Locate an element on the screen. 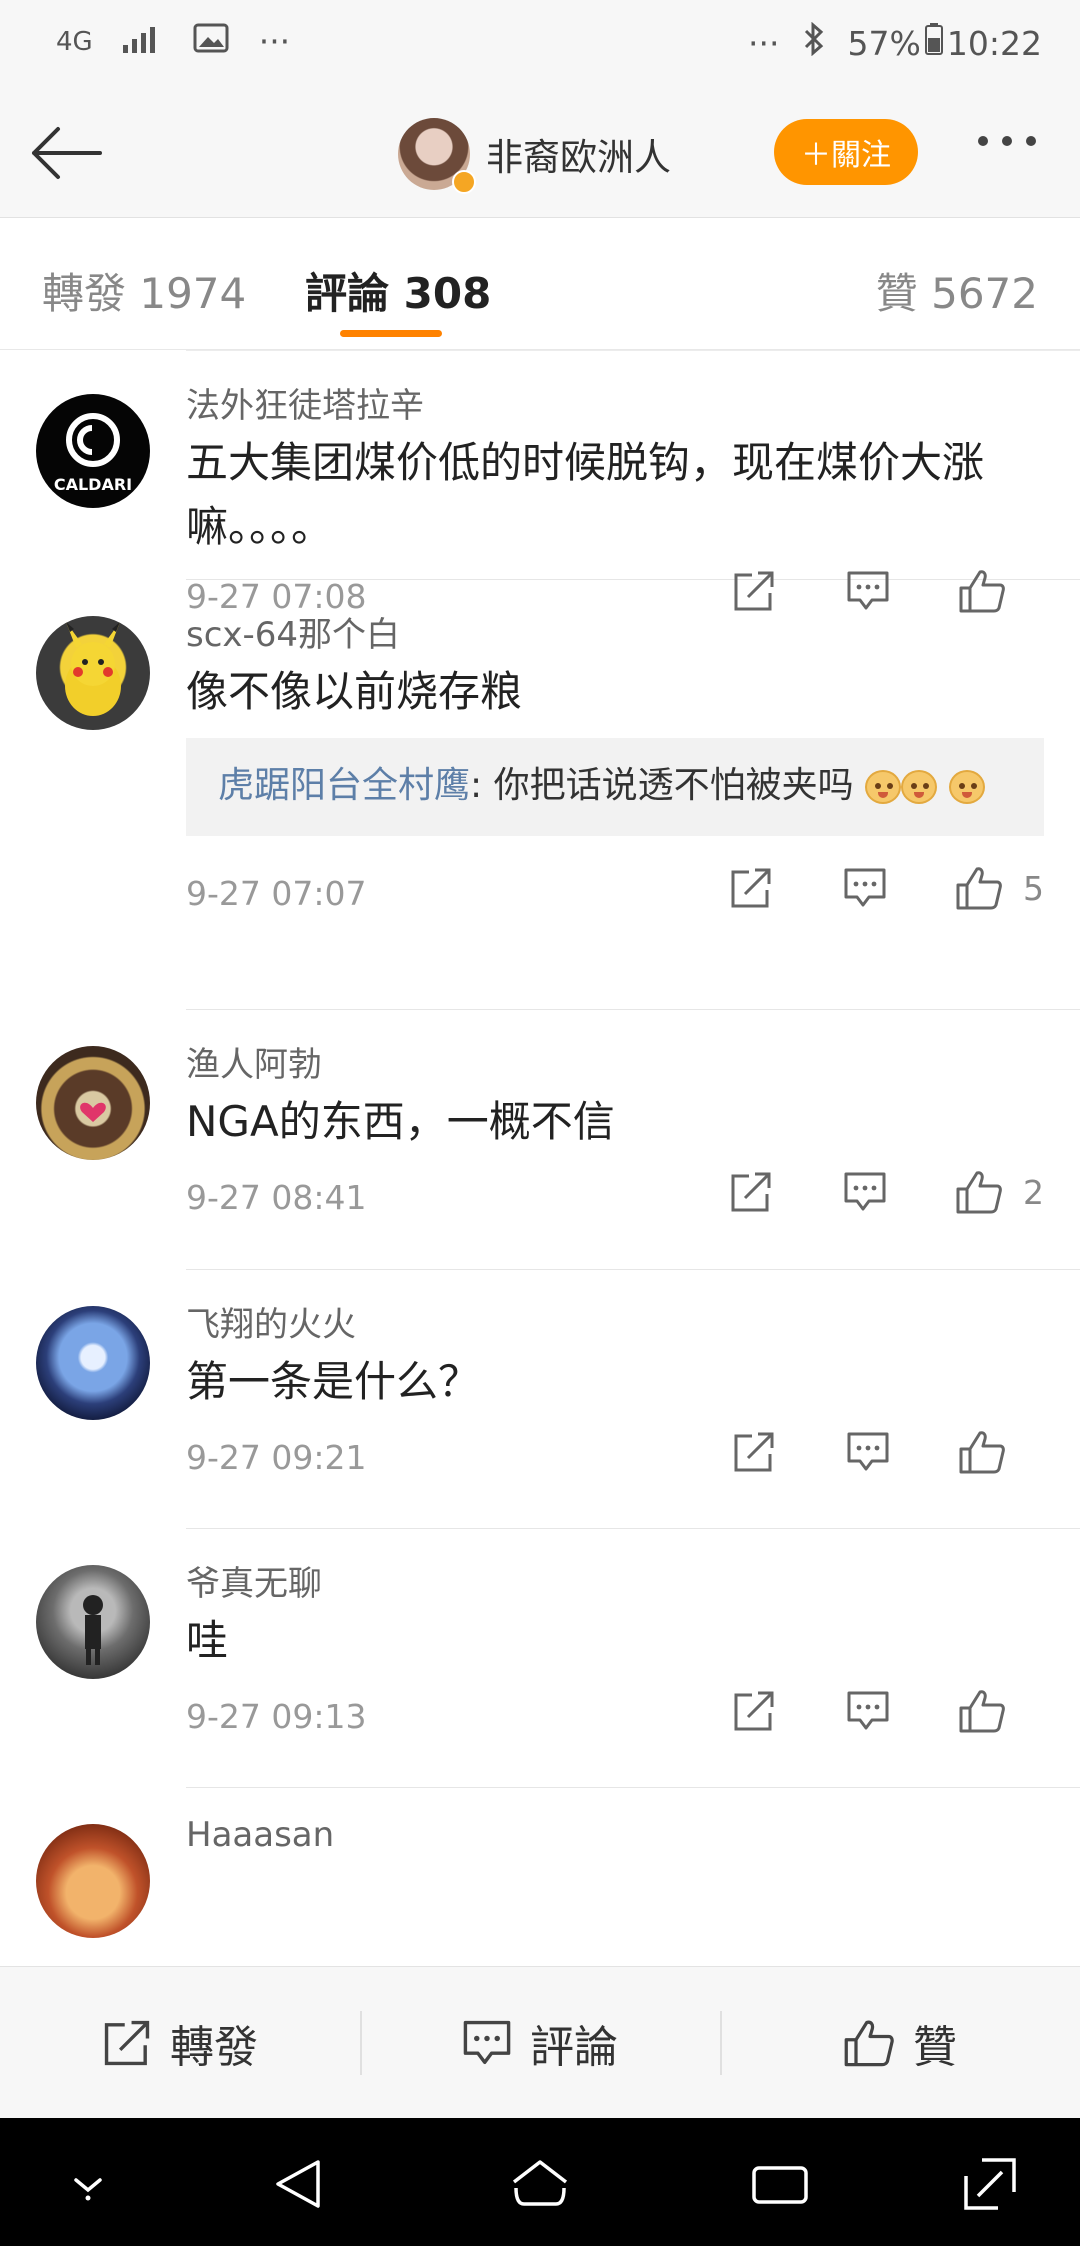  comment-text: 五大集团煤价低的时候脱钩，现在煤价大涨嘛。。。。 is located at coordinates (585, 494).